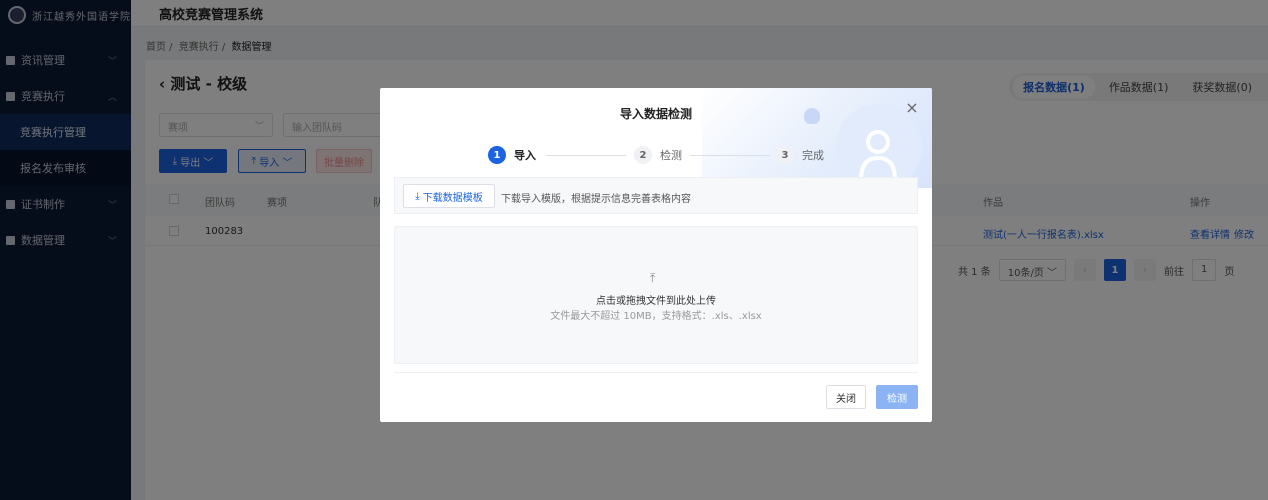 The width and height of the screenshot is (1268, 500). What do you see at coordinates (653, 278) in the screenshot?
I see `upload-icon: ⤒` at bounding box center [653, 278].